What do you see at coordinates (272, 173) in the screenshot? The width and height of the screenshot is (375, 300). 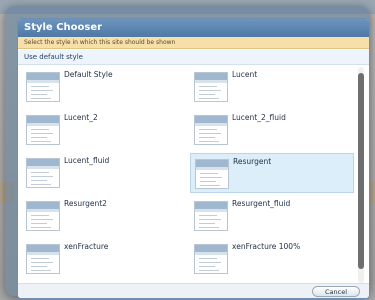 I see `style-item-resurgent: Resurgent` at bounding box center [272, 173].